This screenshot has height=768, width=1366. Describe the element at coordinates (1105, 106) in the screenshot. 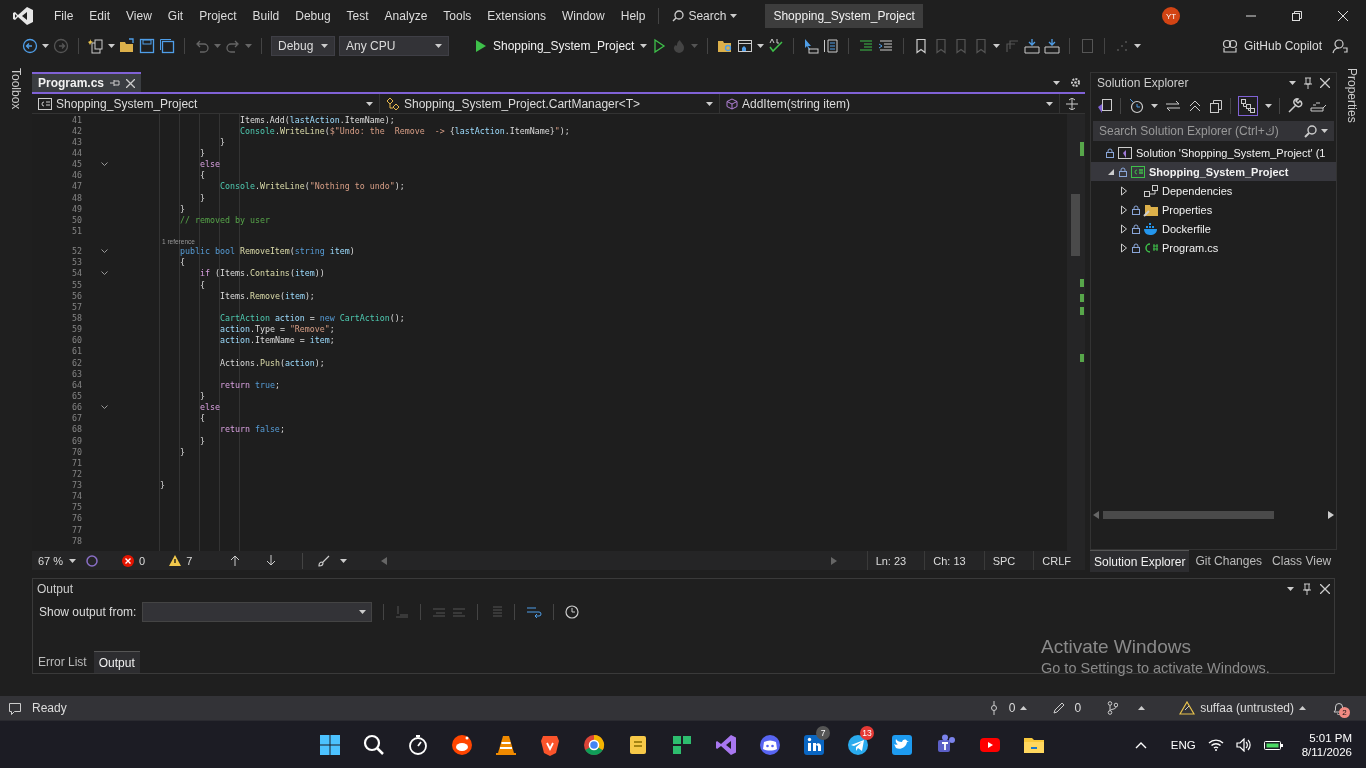

I see `vs-solution-icon` at that location.